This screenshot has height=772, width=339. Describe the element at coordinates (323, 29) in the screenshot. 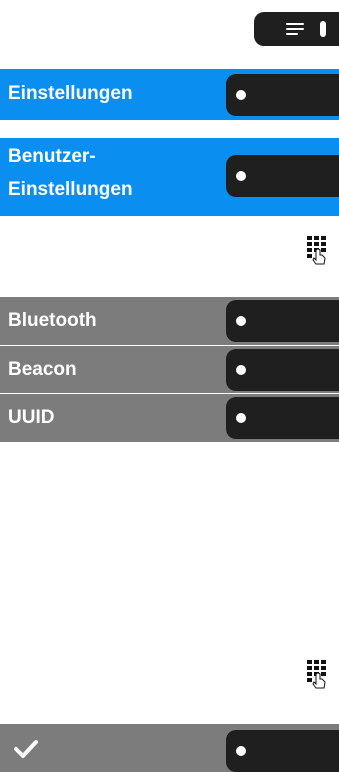

I see `menu-indicator` at that location.